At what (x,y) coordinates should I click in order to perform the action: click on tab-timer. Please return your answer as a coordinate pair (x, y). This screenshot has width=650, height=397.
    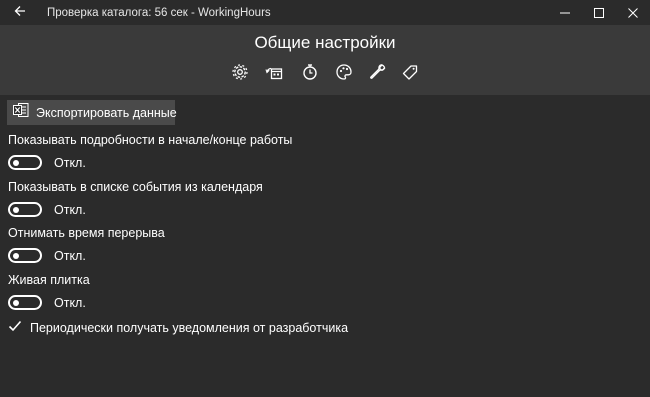
    Looking at the image, I should click on (310, 74).